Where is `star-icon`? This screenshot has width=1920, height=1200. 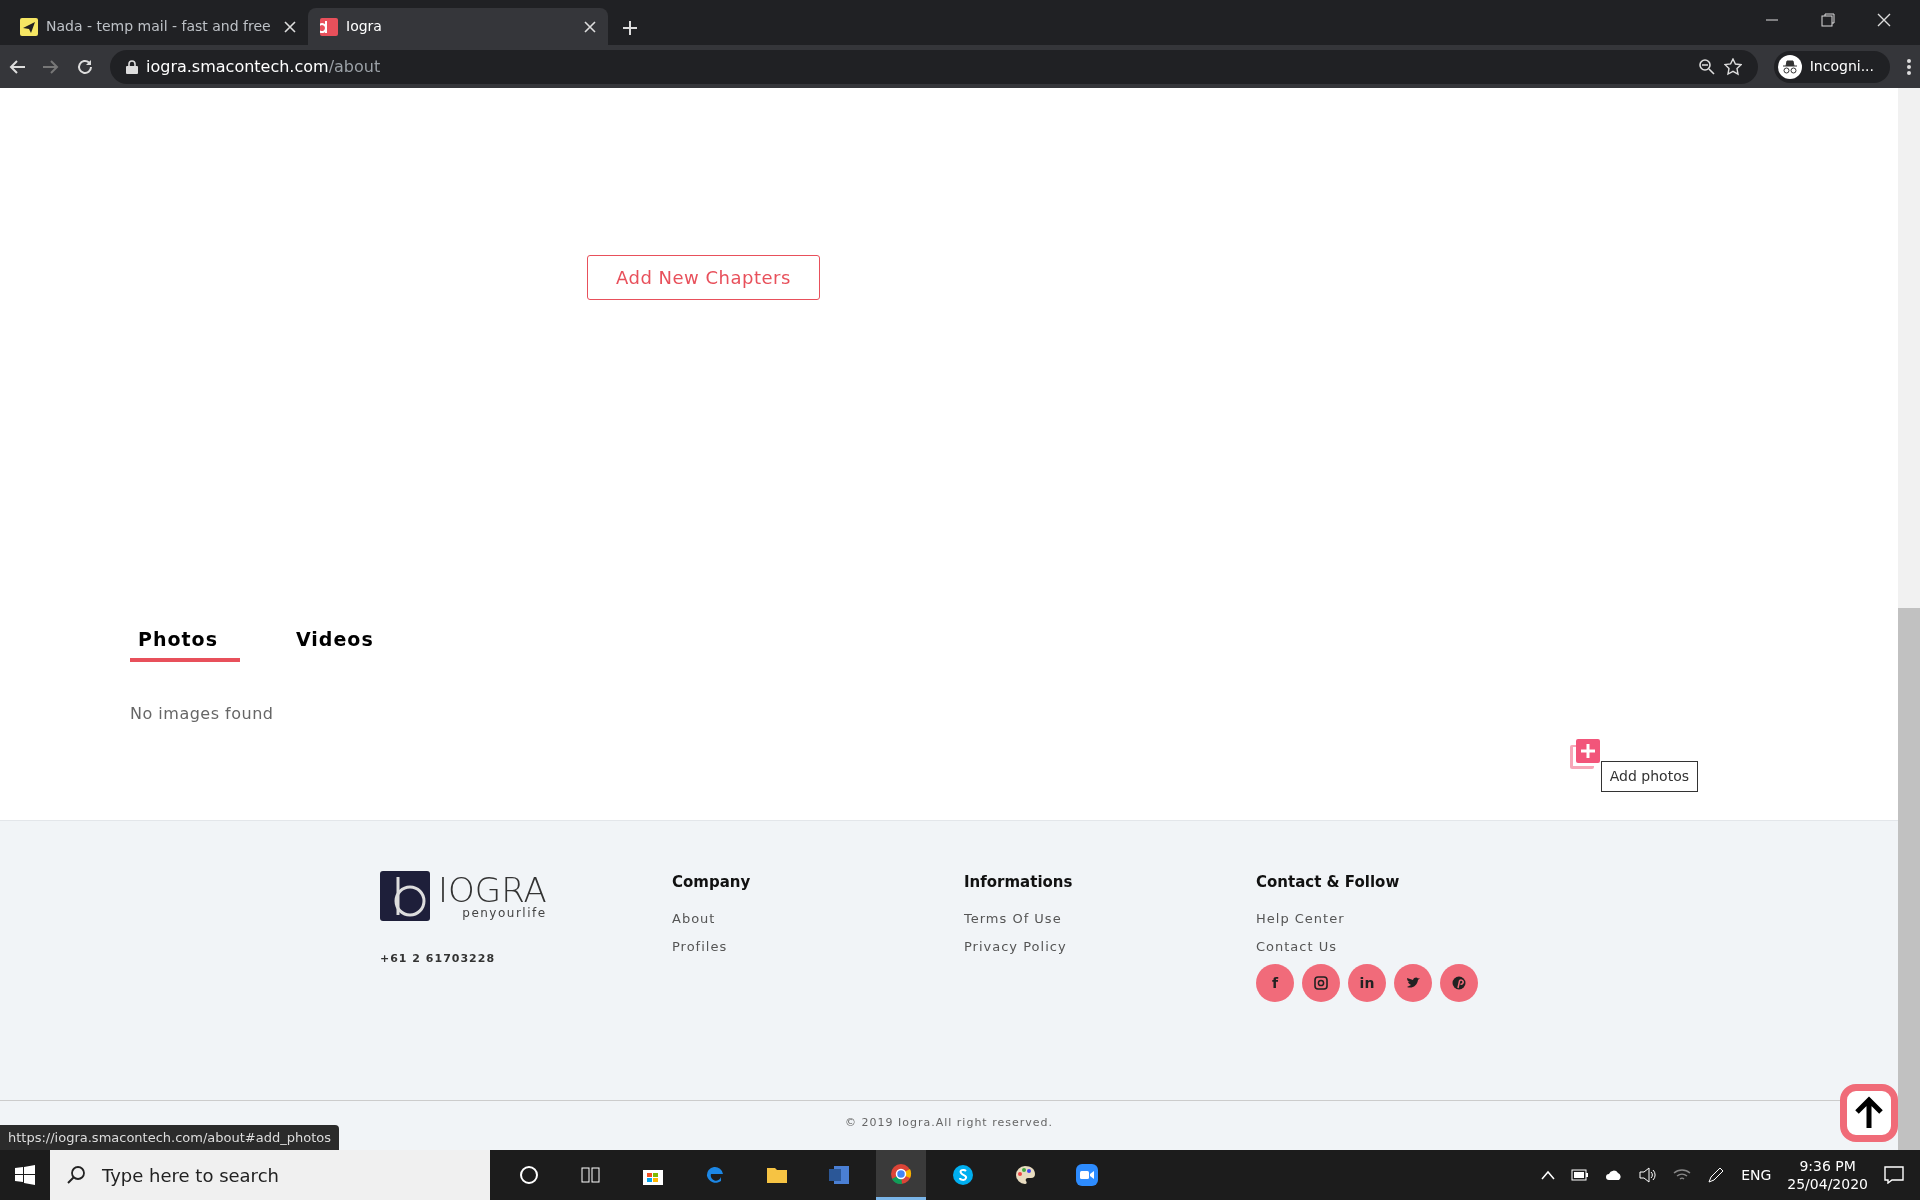
star-icon is located at coordinates (1732, 66).